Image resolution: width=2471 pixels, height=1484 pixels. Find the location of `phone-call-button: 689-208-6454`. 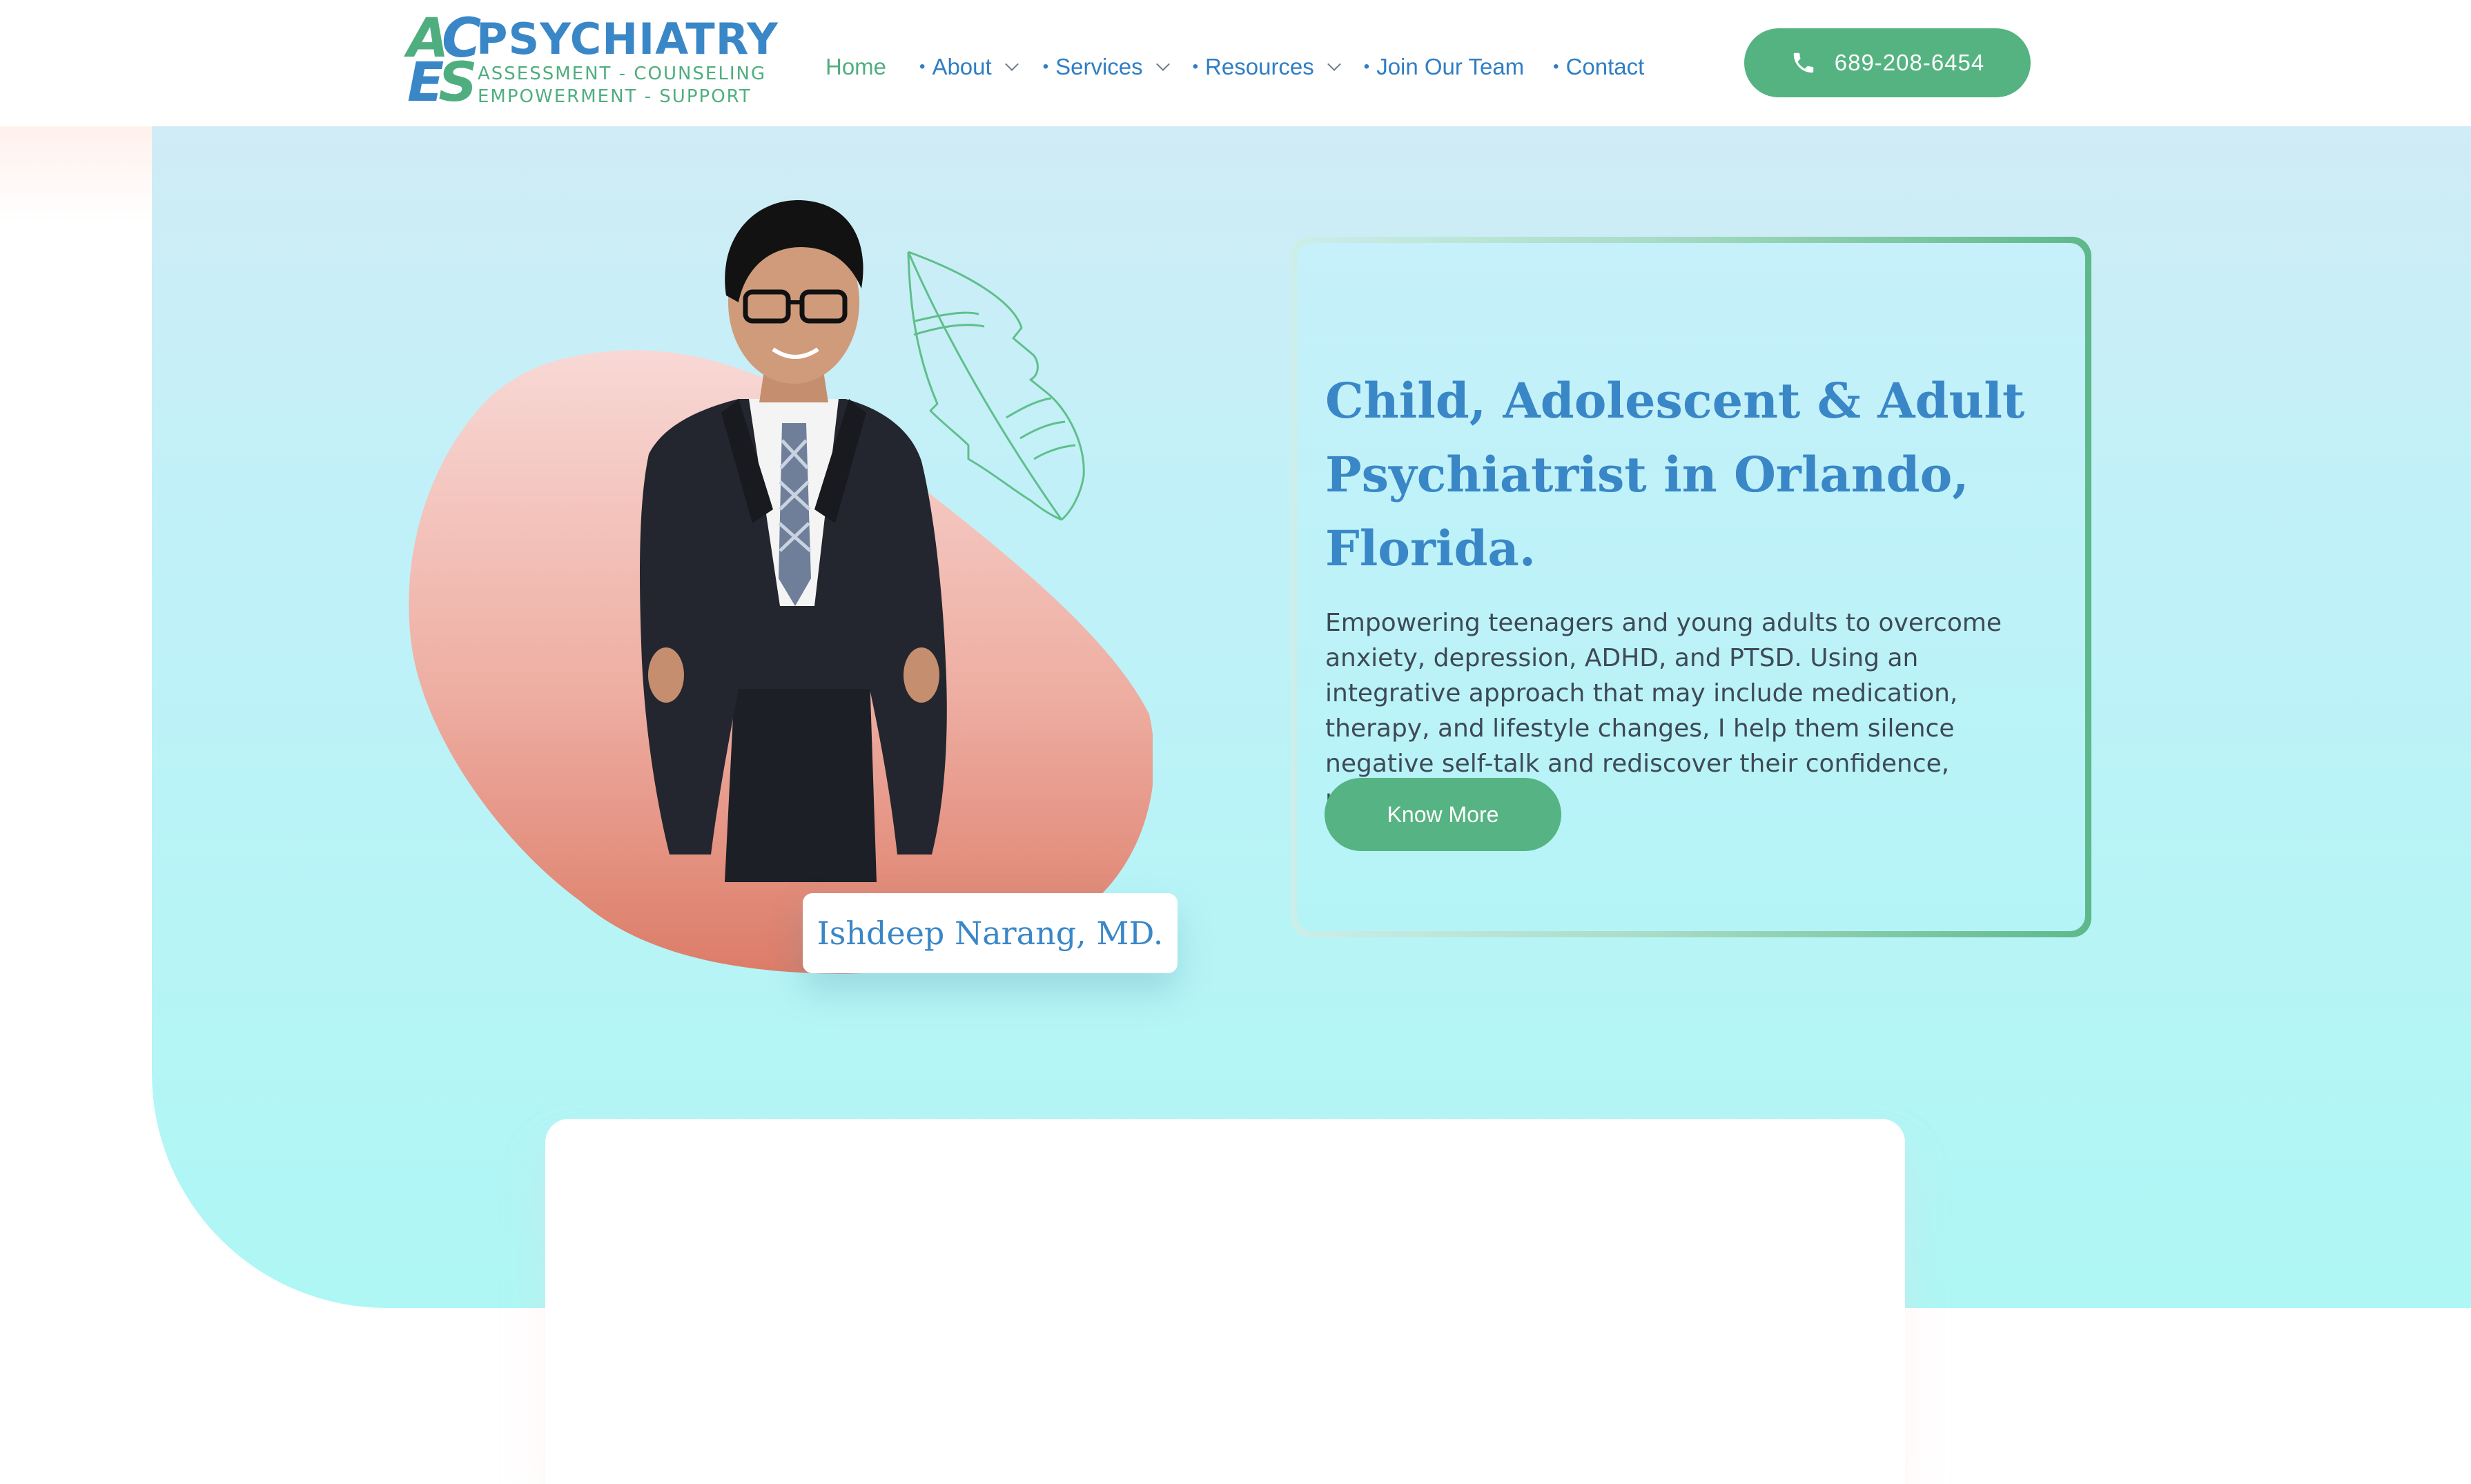

phone-call-button: 689-208-6454 is located at coordinates (1887, 63).